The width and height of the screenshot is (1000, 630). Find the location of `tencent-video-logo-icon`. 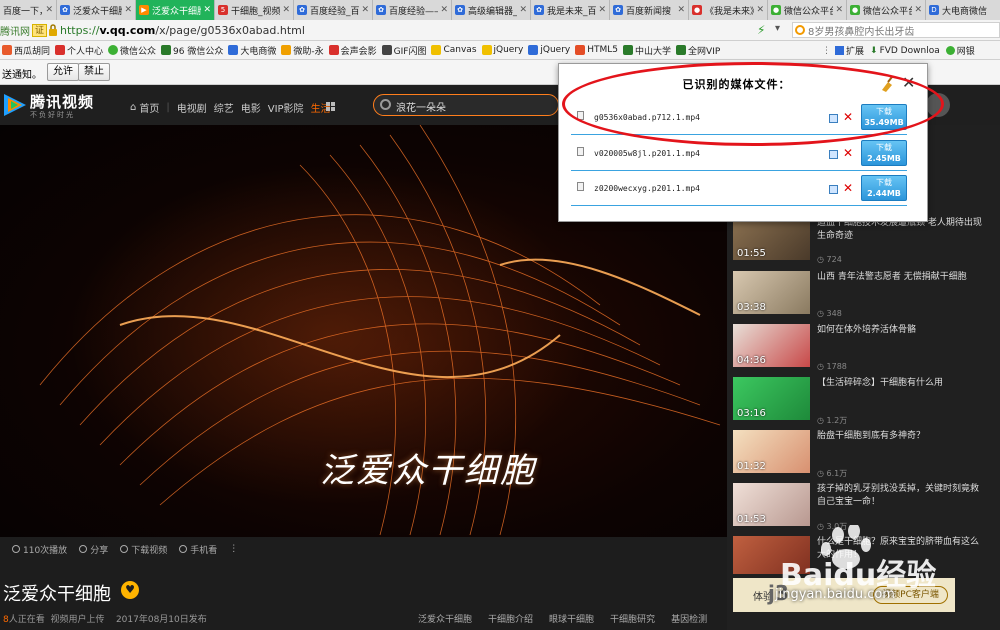

tencent-video-logo-icon is located at coordinates (15, 105).